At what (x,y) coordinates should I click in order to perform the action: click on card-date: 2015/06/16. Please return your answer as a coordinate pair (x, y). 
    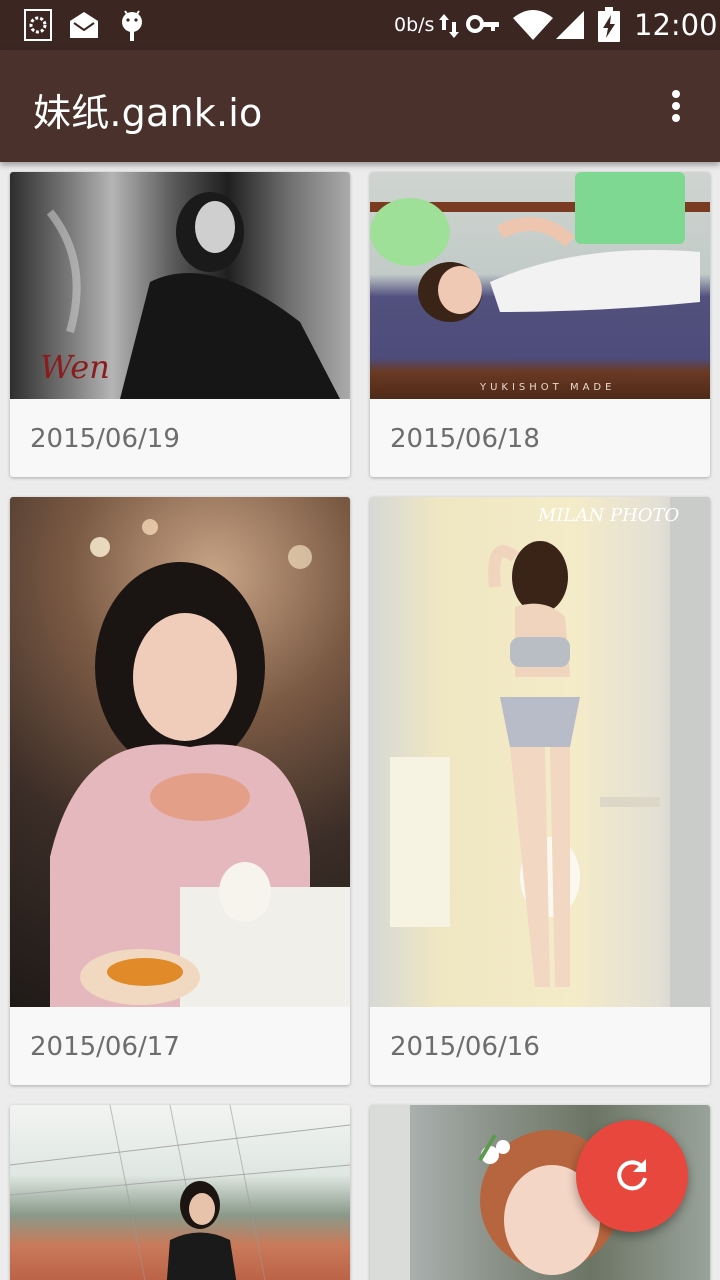
    Looking at the image, I should click on (465, 1047).